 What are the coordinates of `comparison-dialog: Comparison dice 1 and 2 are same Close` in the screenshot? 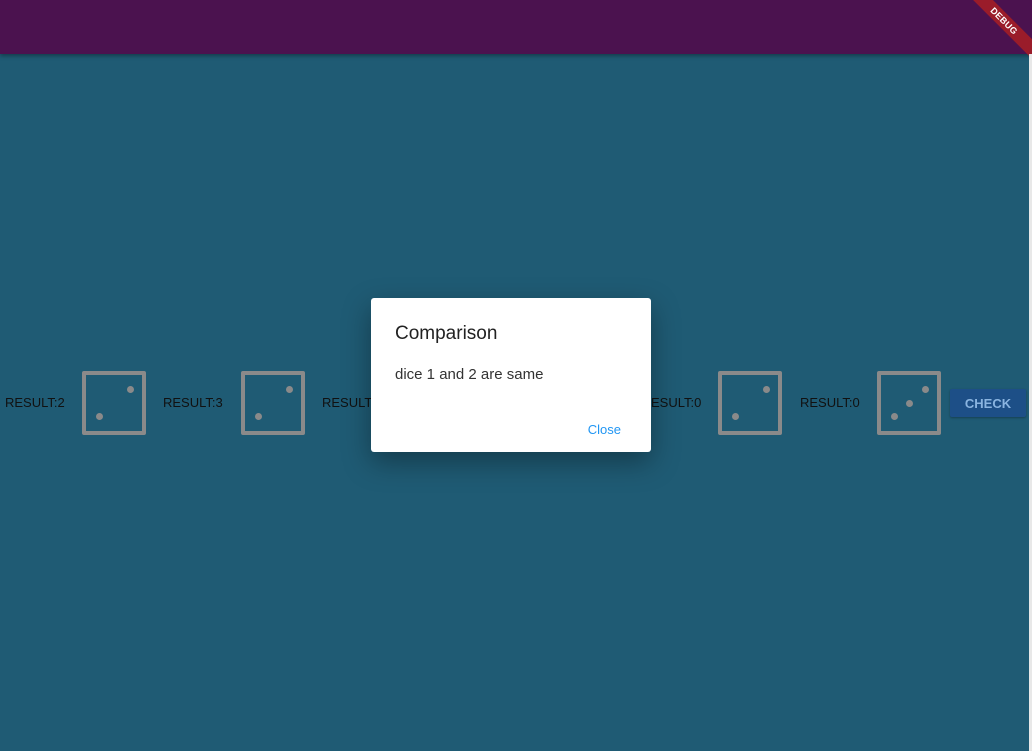 It's located at (511, 375).